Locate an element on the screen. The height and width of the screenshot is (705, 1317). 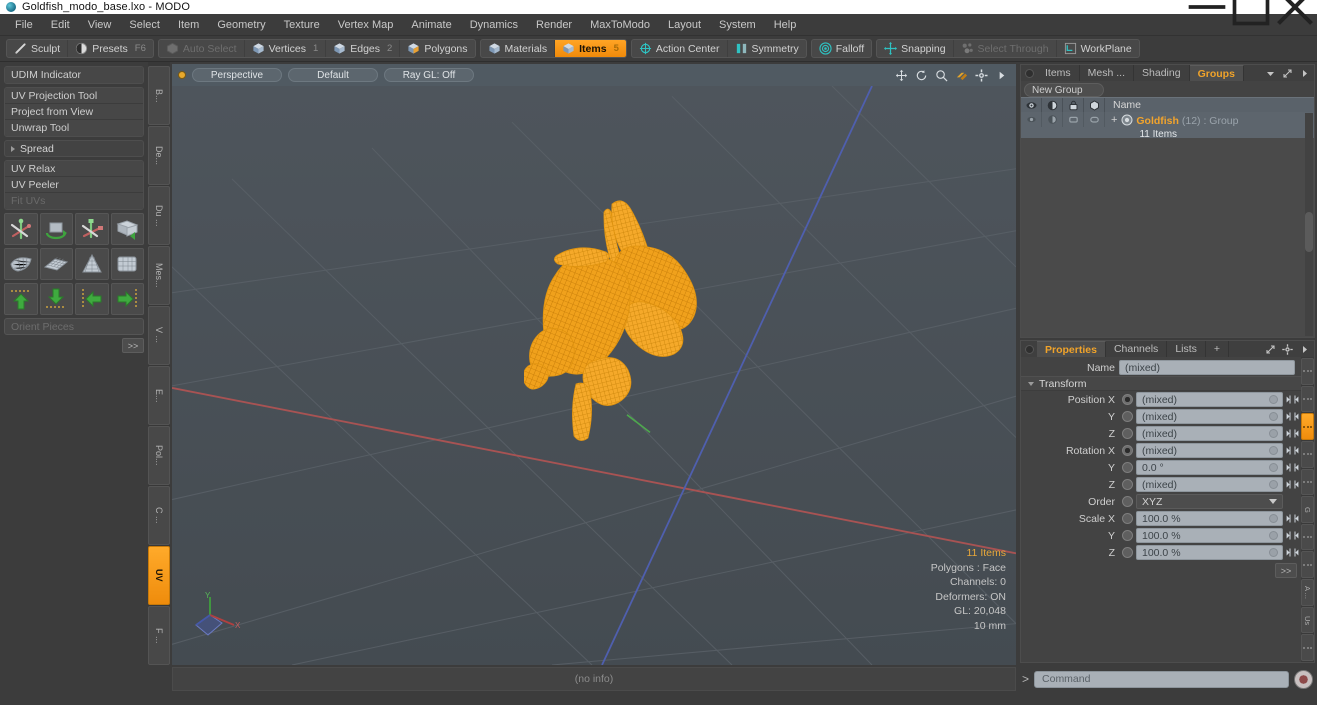
mode-items-button: Items 5 is located at coordinates (590, 48).